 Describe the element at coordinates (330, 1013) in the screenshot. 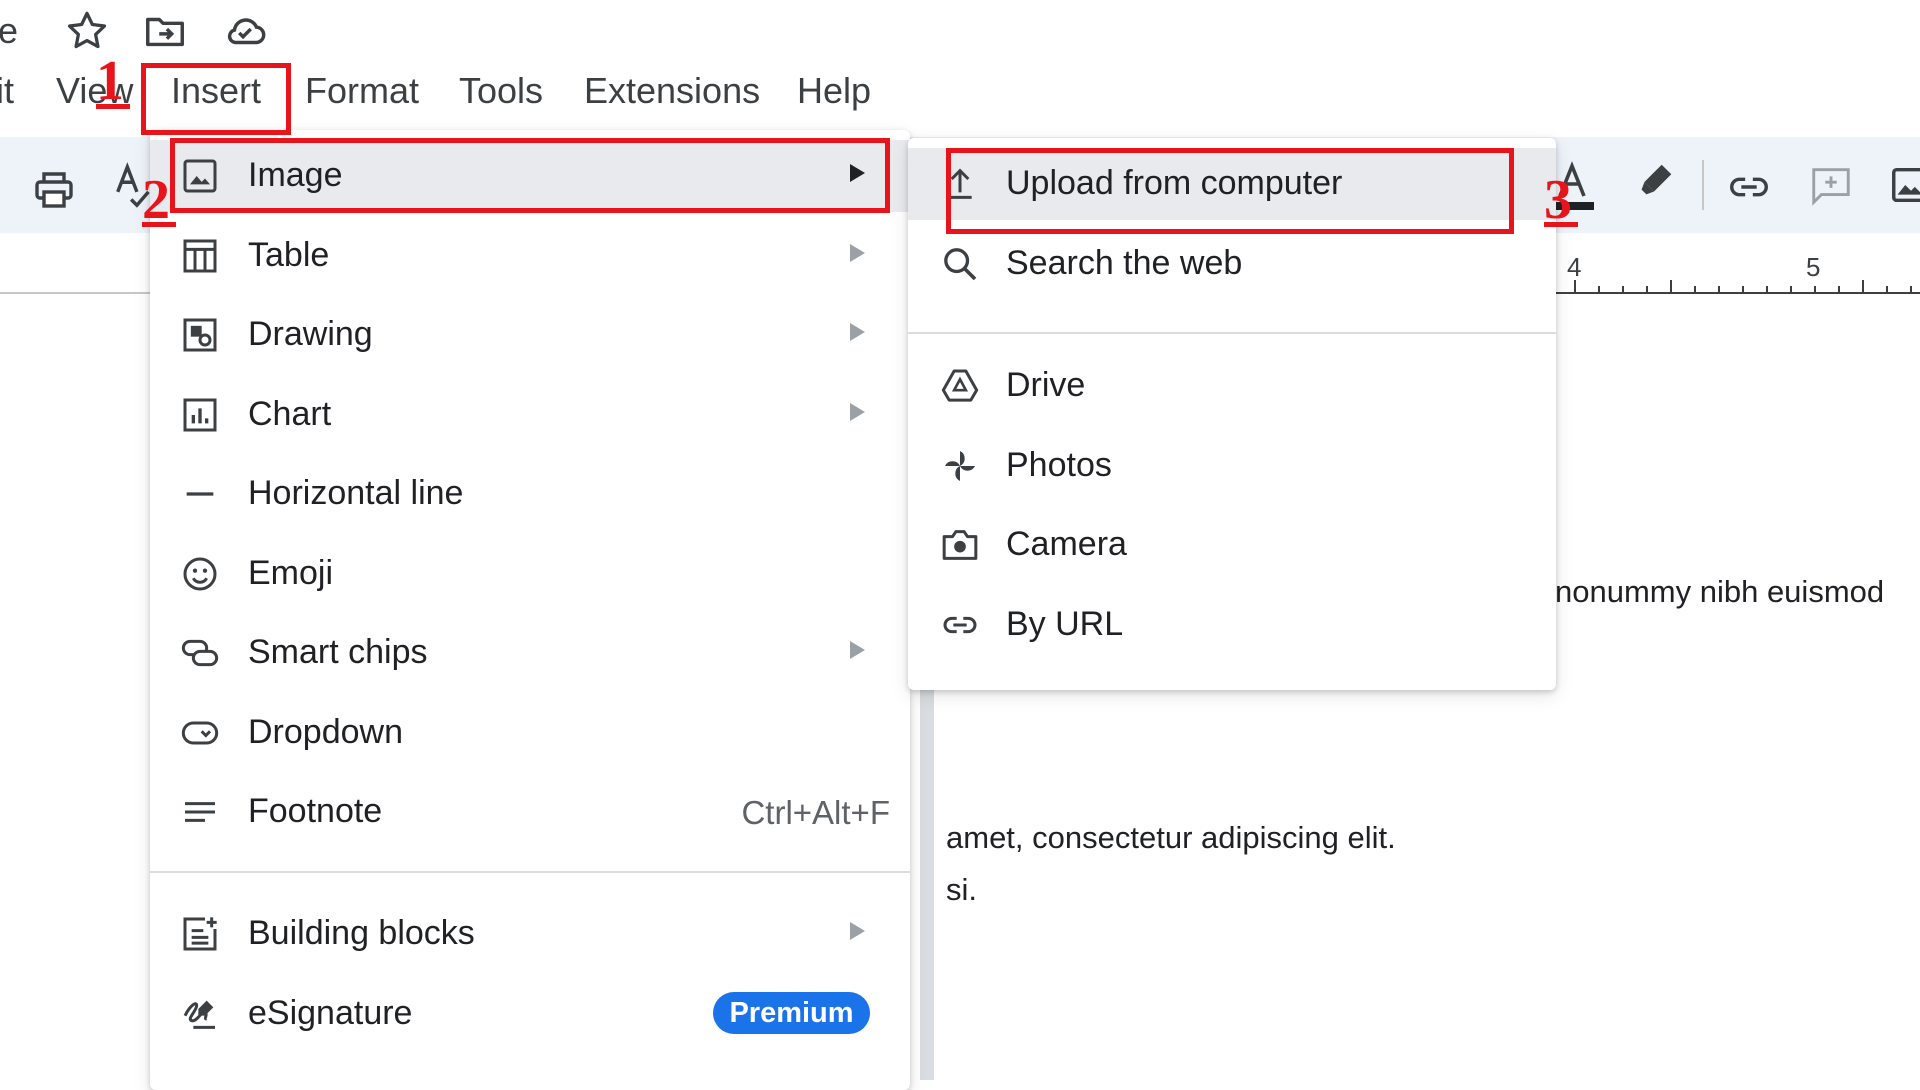

I see `menu-item-label: eSignature` at that location.